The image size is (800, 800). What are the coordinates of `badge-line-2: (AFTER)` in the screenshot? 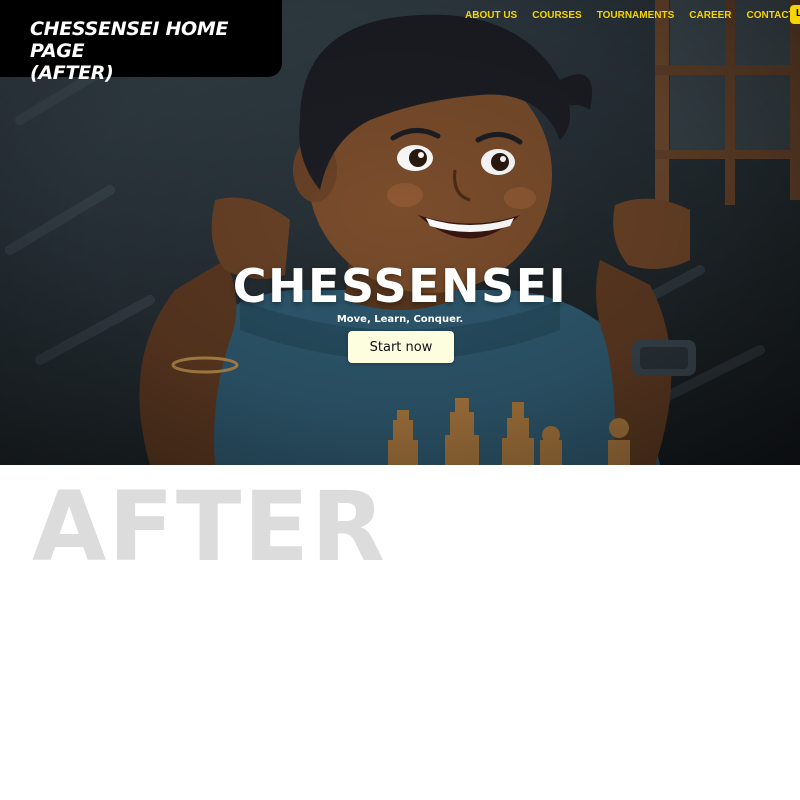 It's located at (72, 73).